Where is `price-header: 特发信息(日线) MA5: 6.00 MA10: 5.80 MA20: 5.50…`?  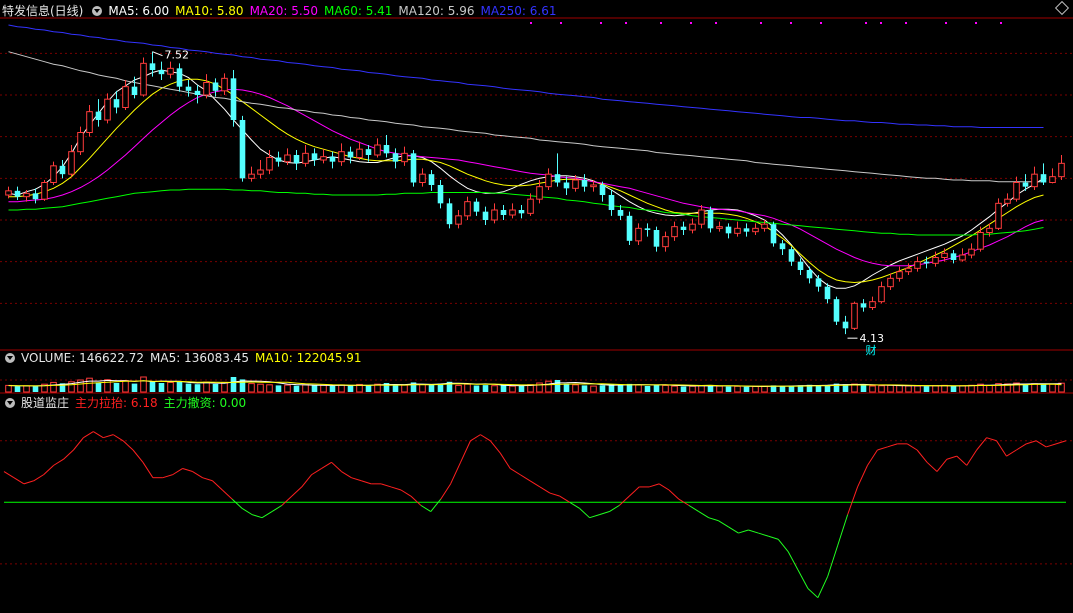
price-header: 特发信息(日线) MA5: 6.00 MA10: 5.80 MA20: 5.50… is located at coordinates (282, 11).